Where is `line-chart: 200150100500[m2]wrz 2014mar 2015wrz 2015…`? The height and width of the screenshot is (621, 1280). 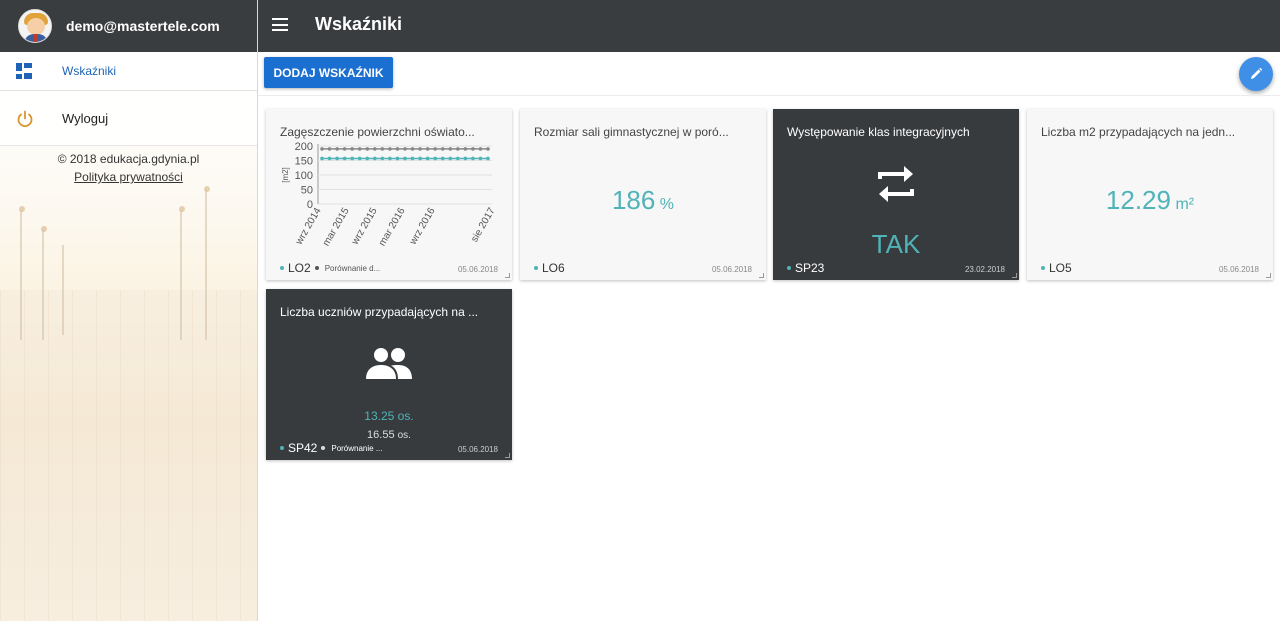 line-chart: 200150100500[m2]wrz 2014mar 2015wrz 2015… is located at coordinates (389, 194).